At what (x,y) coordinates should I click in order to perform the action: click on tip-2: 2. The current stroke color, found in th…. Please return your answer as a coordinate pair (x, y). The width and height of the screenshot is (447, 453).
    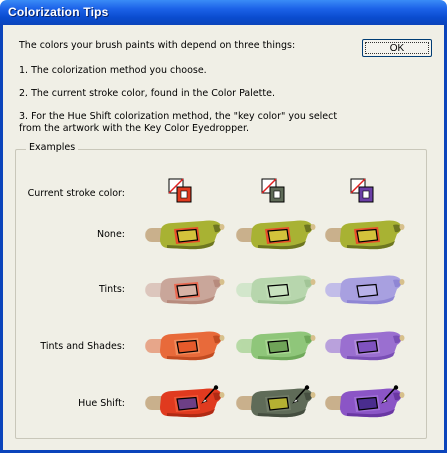
    Looking at the image, I should click on (147, 93).